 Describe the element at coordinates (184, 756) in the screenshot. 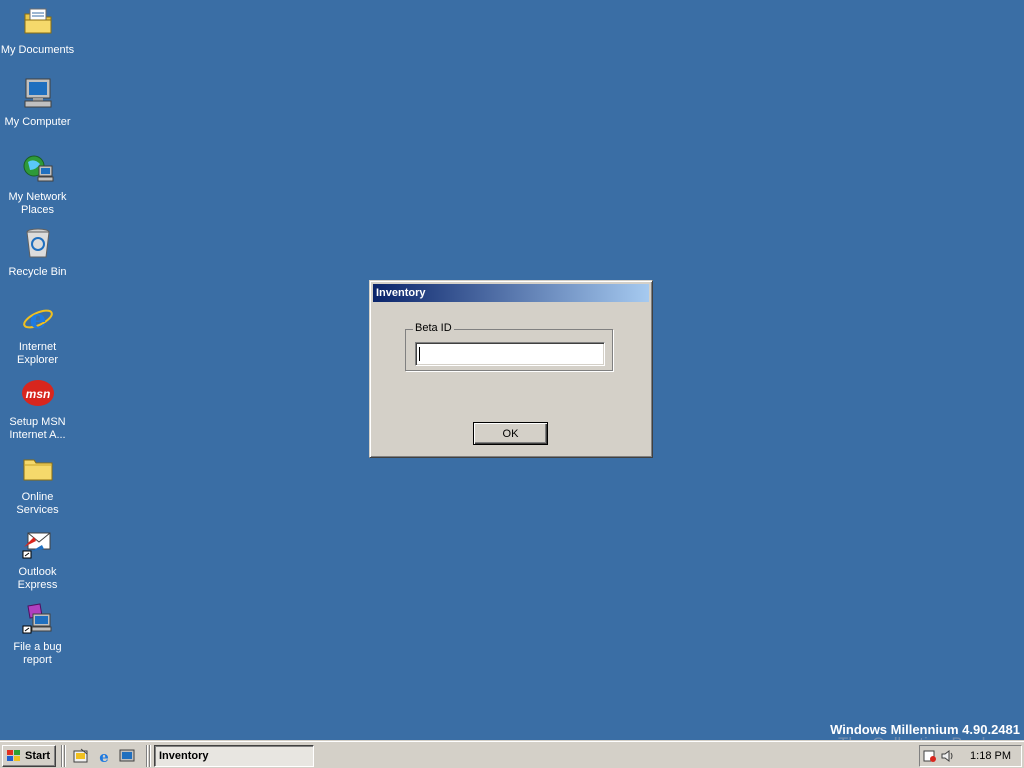

I see `taskbar-button-label: Inventory` at that location.